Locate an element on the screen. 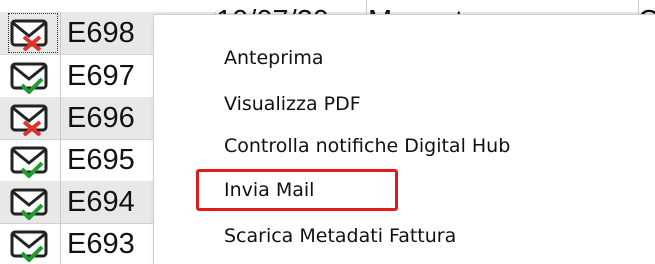 Image resolution: width=655 pixels, height=264 pixels. menu-item-visualizza-pdf: Visualizza PDF is located at coordinates (292, 104).